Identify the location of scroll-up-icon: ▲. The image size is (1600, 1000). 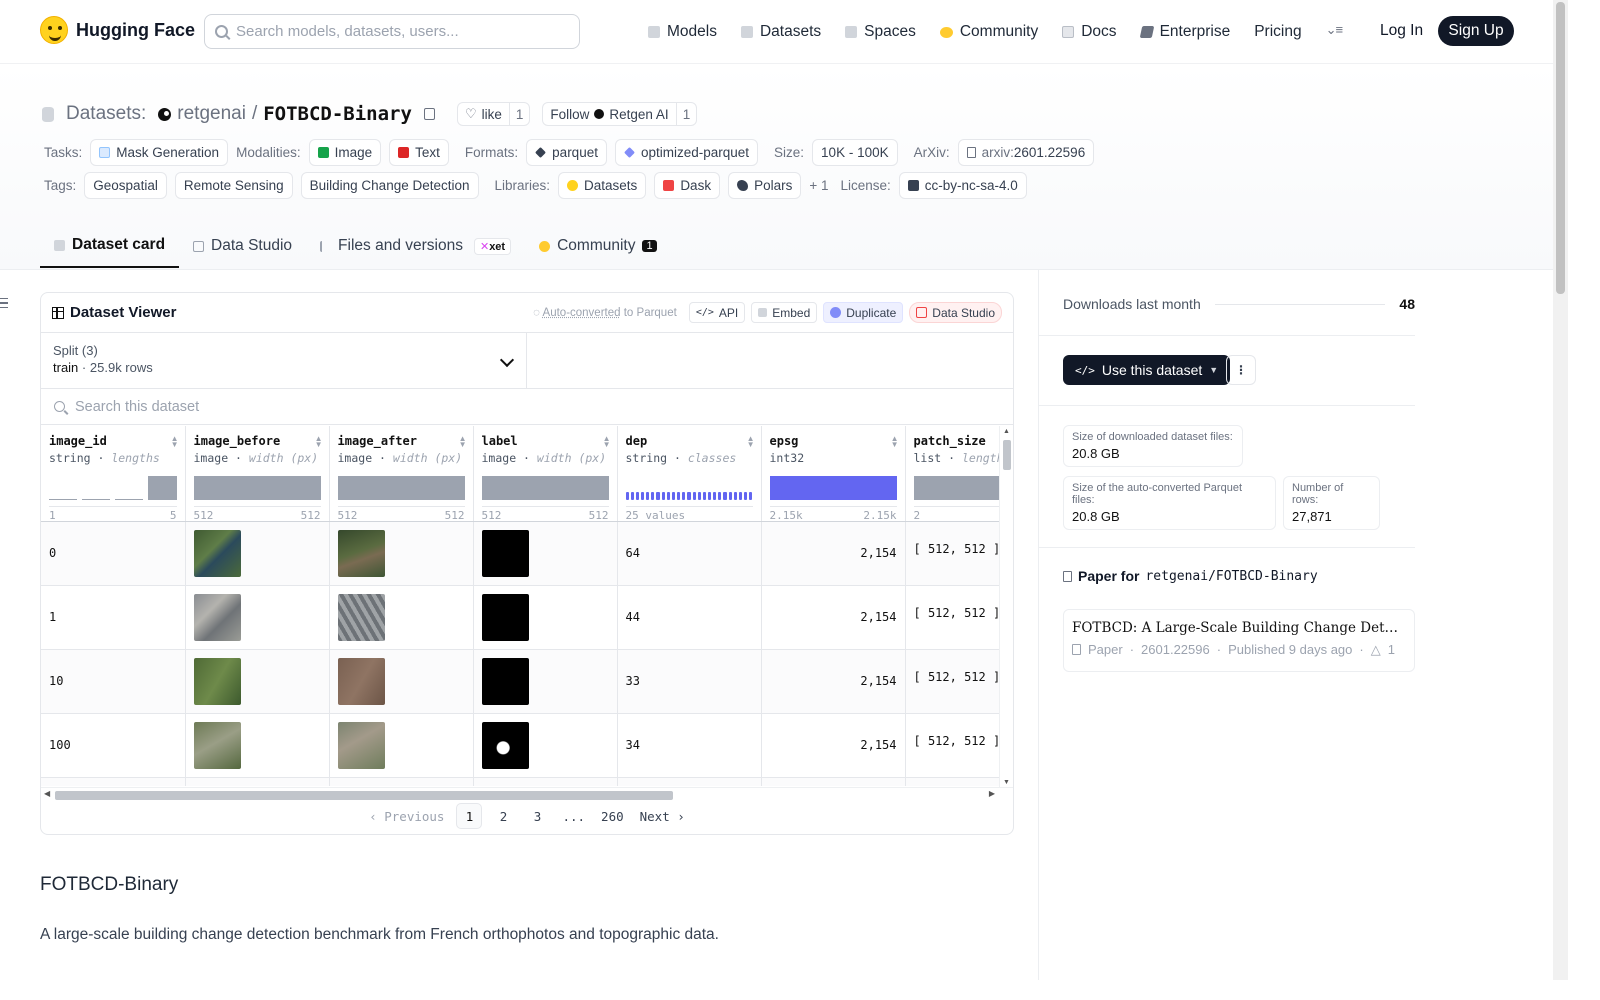
(1006, 431).